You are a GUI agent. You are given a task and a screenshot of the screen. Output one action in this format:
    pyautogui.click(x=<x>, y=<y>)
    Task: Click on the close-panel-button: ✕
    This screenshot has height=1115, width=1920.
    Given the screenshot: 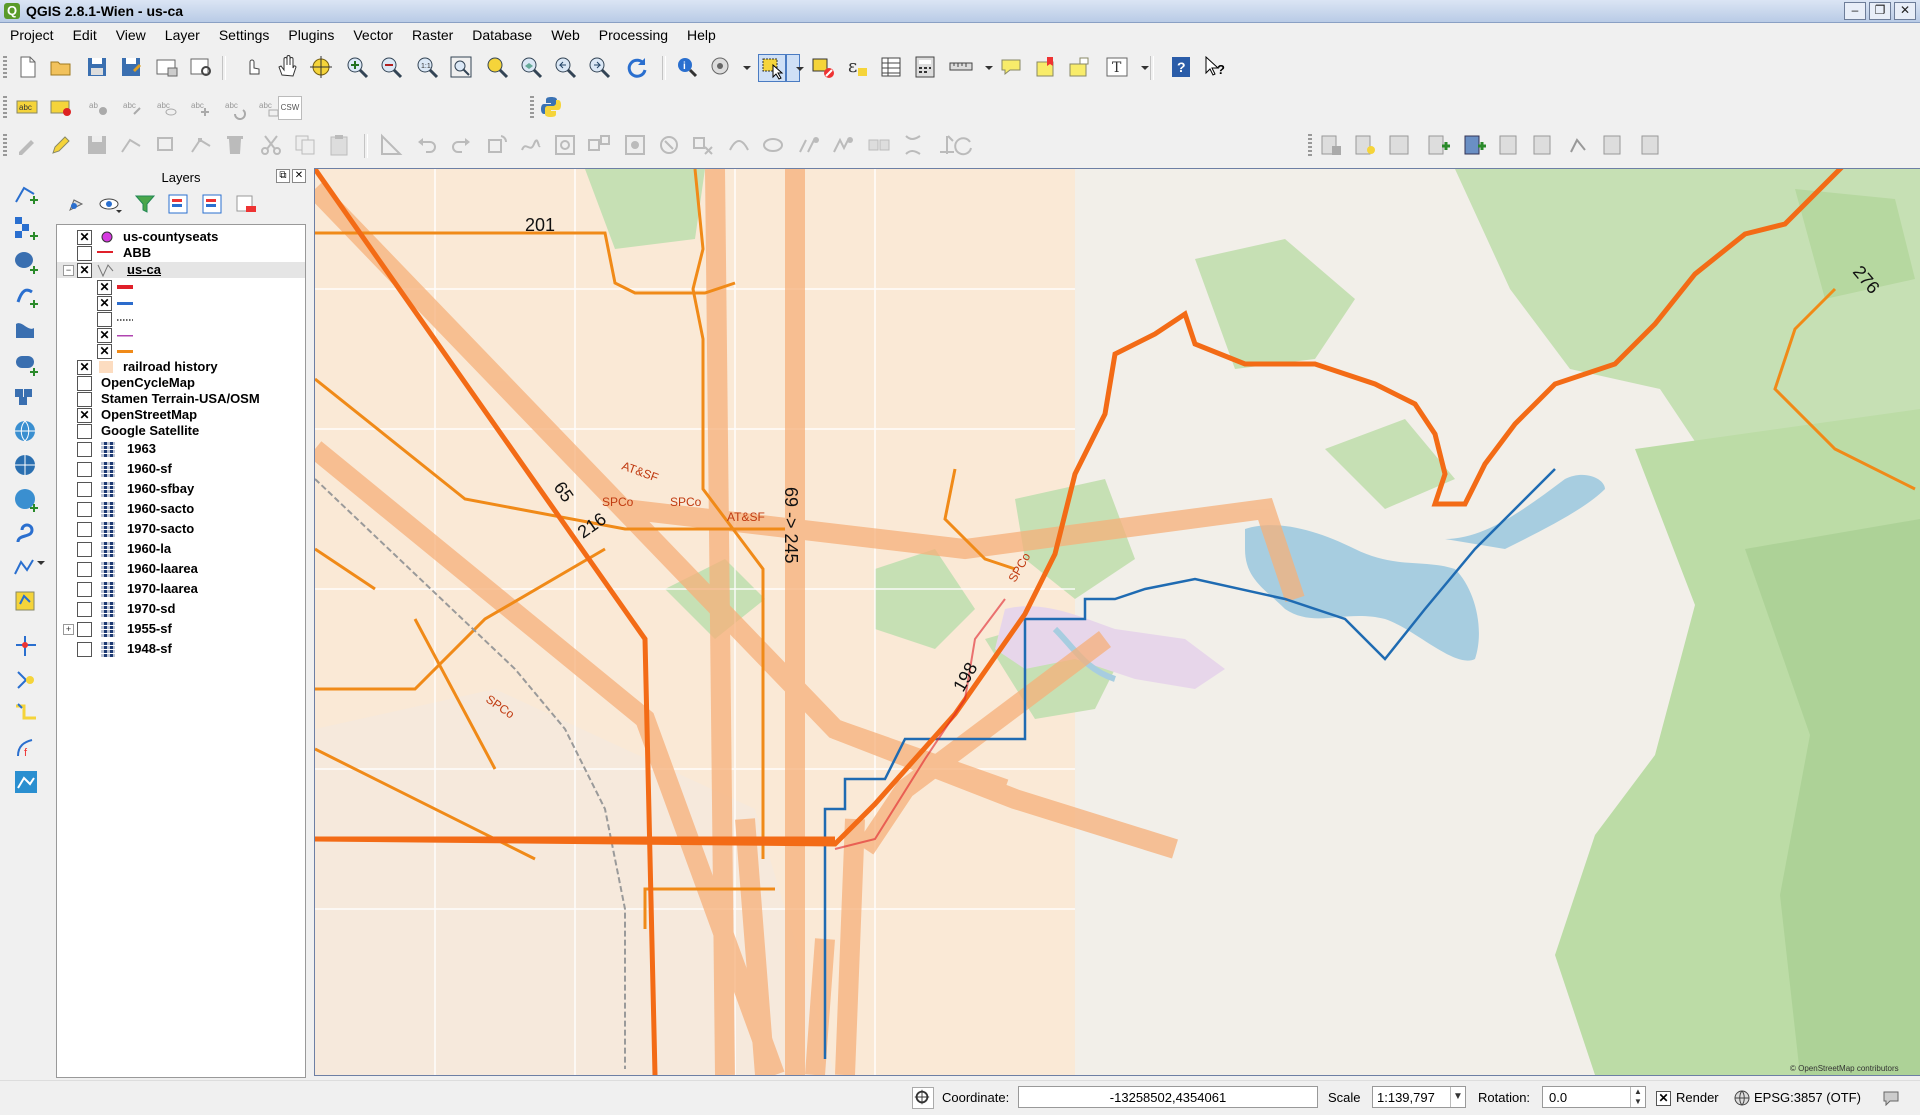 What is the action you would take?
    pyautogui.click(x=299, y=176)
    